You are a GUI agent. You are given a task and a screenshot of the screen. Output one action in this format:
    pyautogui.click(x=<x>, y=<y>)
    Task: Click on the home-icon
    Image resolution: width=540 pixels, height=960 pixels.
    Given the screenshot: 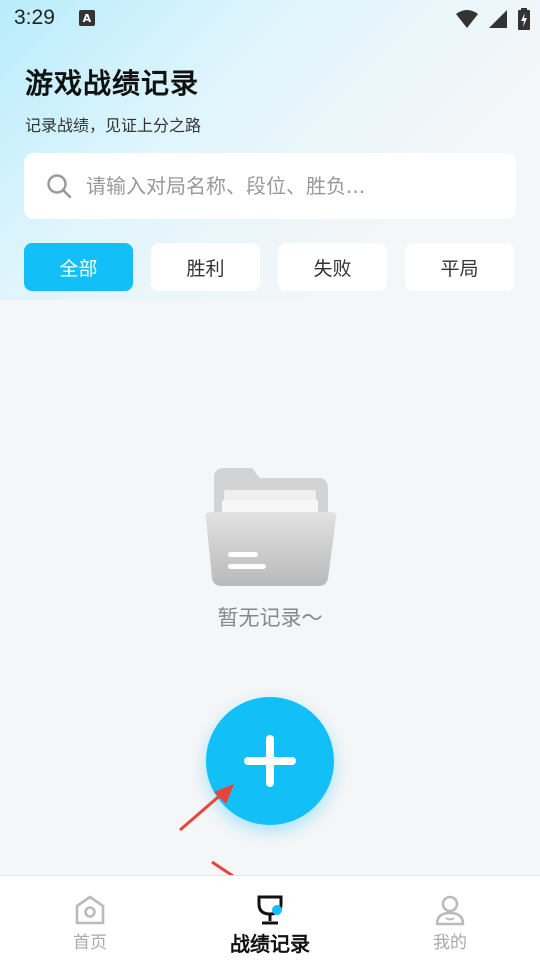 What is the action you would take?
    pyautogui.click(x=90, y=910)
    